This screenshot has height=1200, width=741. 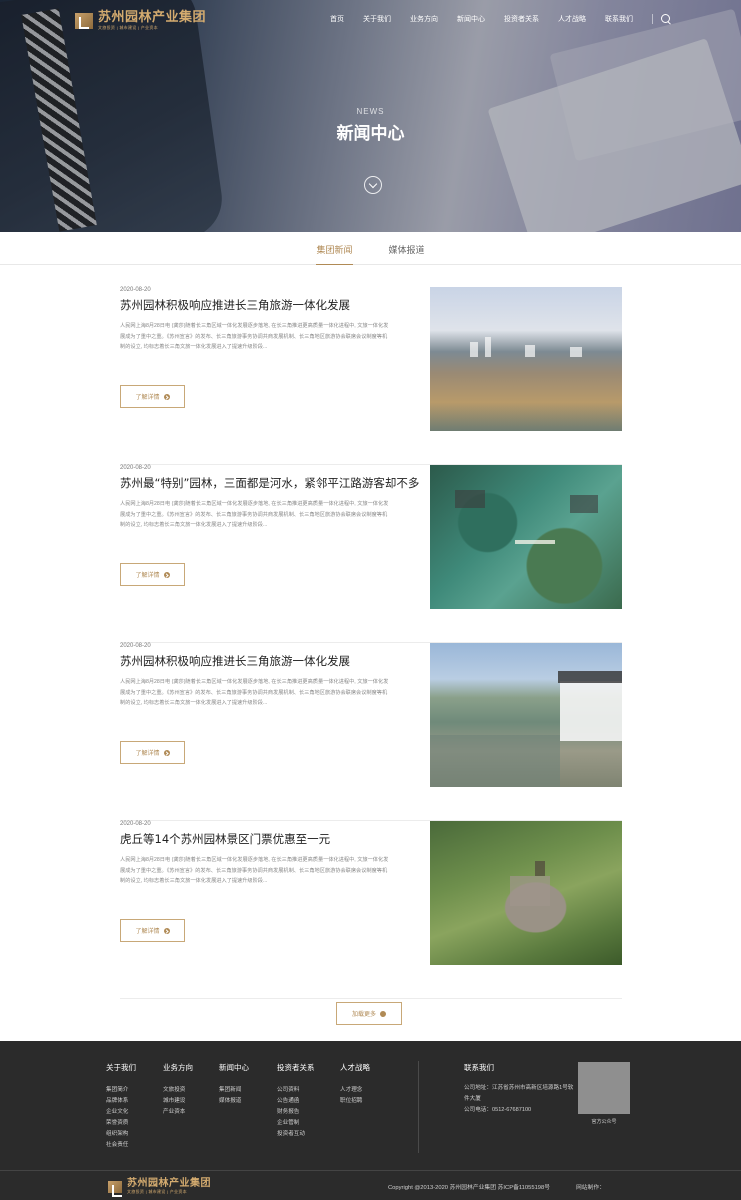 What do you see at coordinates (296, 1067) in the screenshot?
I see `footer-heading: 投资者关系` at bounding box center [296, 1067].